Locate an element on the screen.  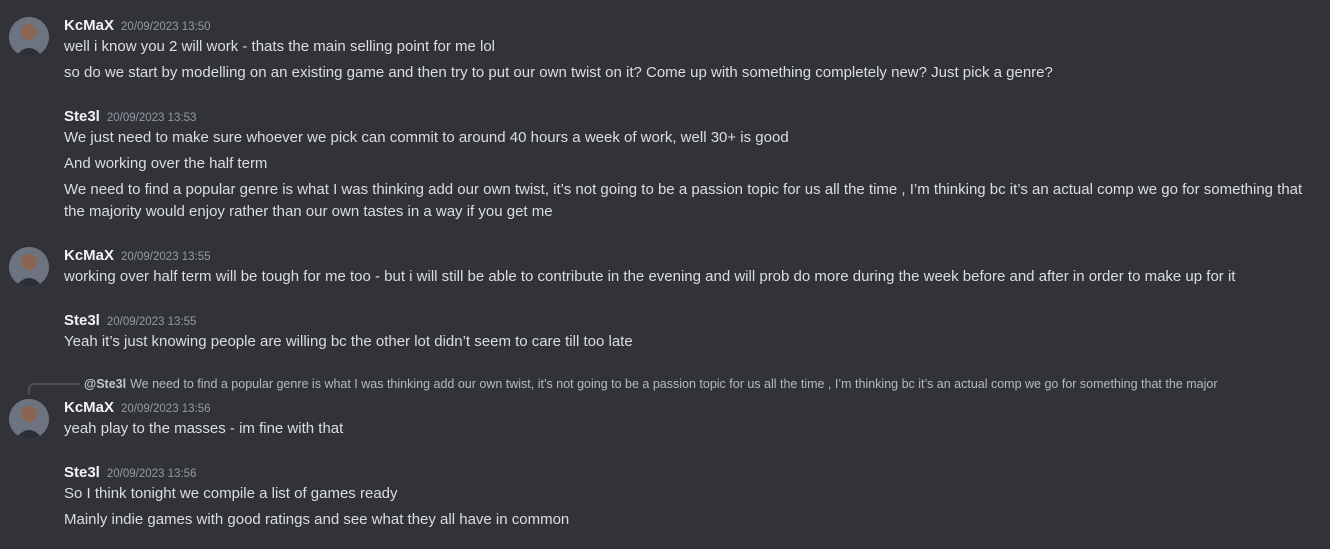
message-header: KcMaX 20/09/2023 13:55 is located at coordinates (137, 257).